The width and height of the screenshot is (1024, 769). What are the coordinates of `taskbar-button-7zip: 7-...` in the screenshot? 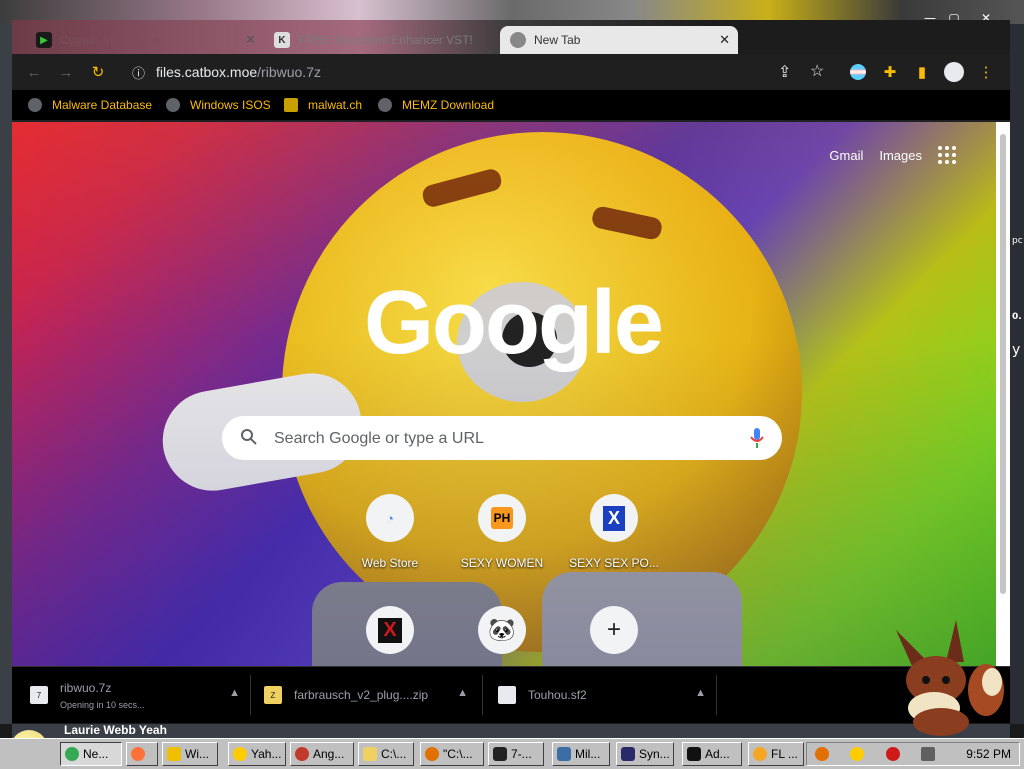 It's located at (516, 754).